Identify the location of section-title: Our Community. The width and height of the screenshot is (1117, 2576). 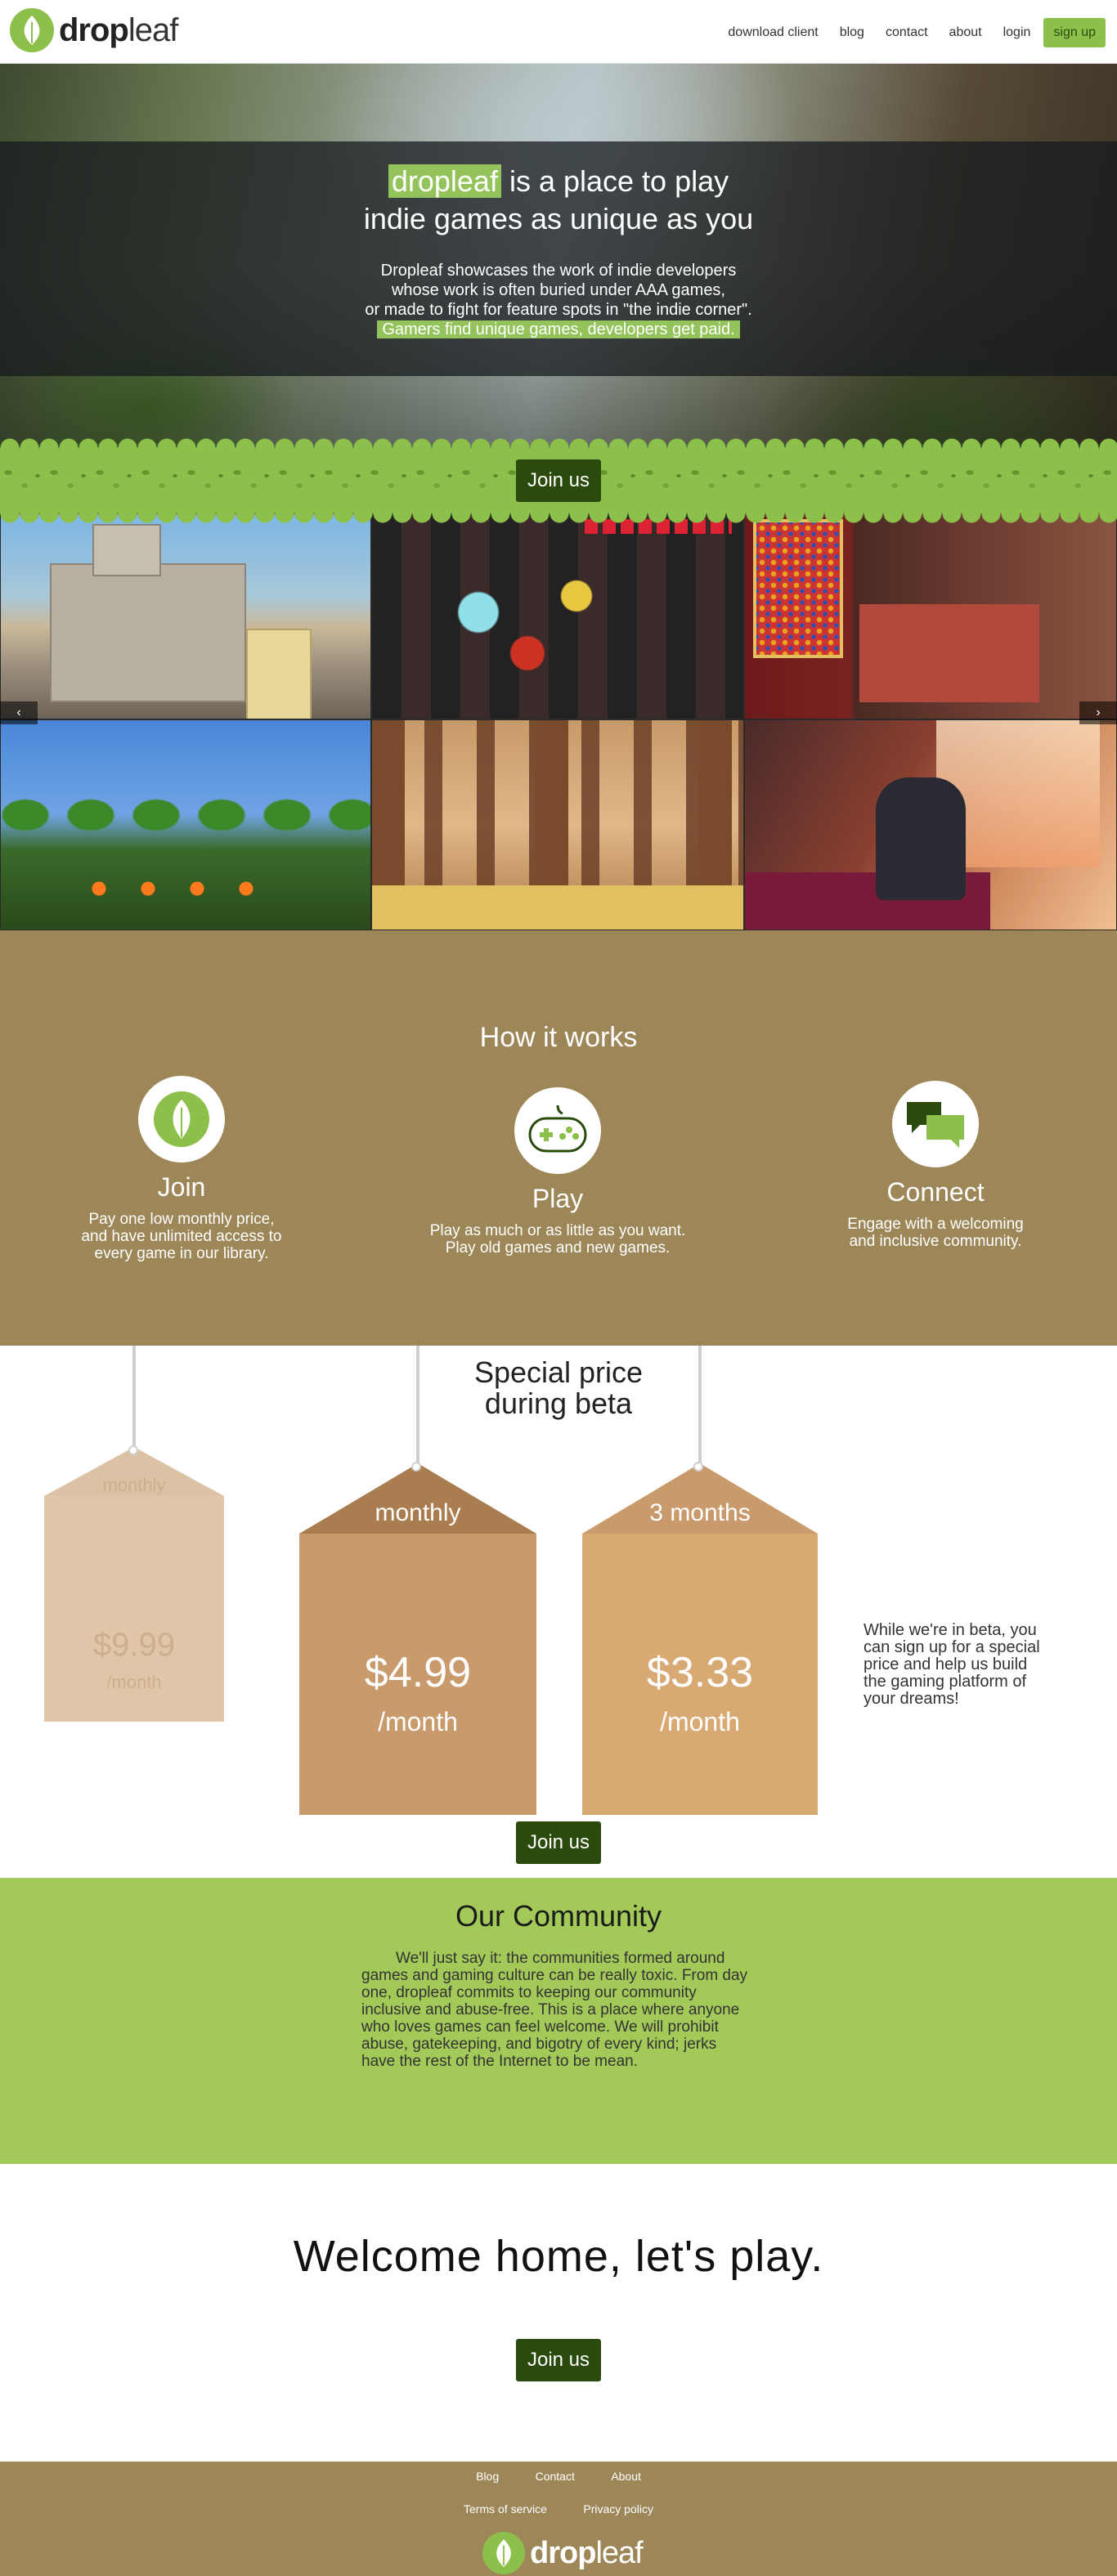
(559, 1916).